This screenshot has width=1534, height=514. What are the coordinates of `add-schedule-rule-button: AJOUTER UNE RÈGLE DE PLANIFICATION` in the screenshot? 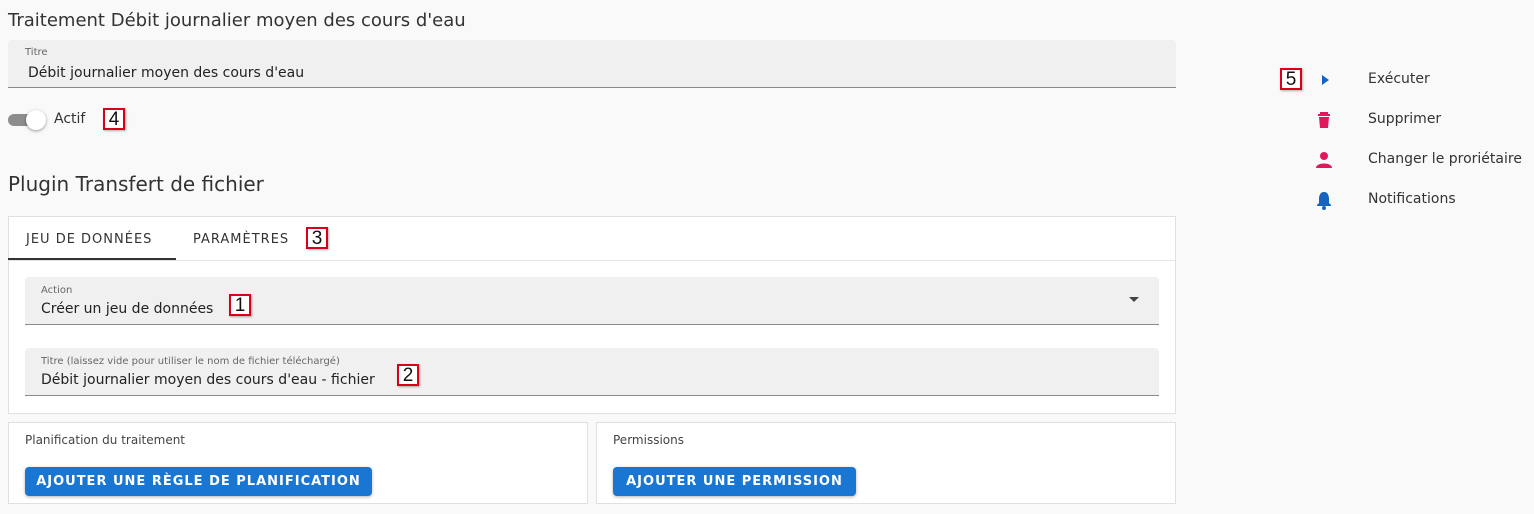 It's located at (198, 481).